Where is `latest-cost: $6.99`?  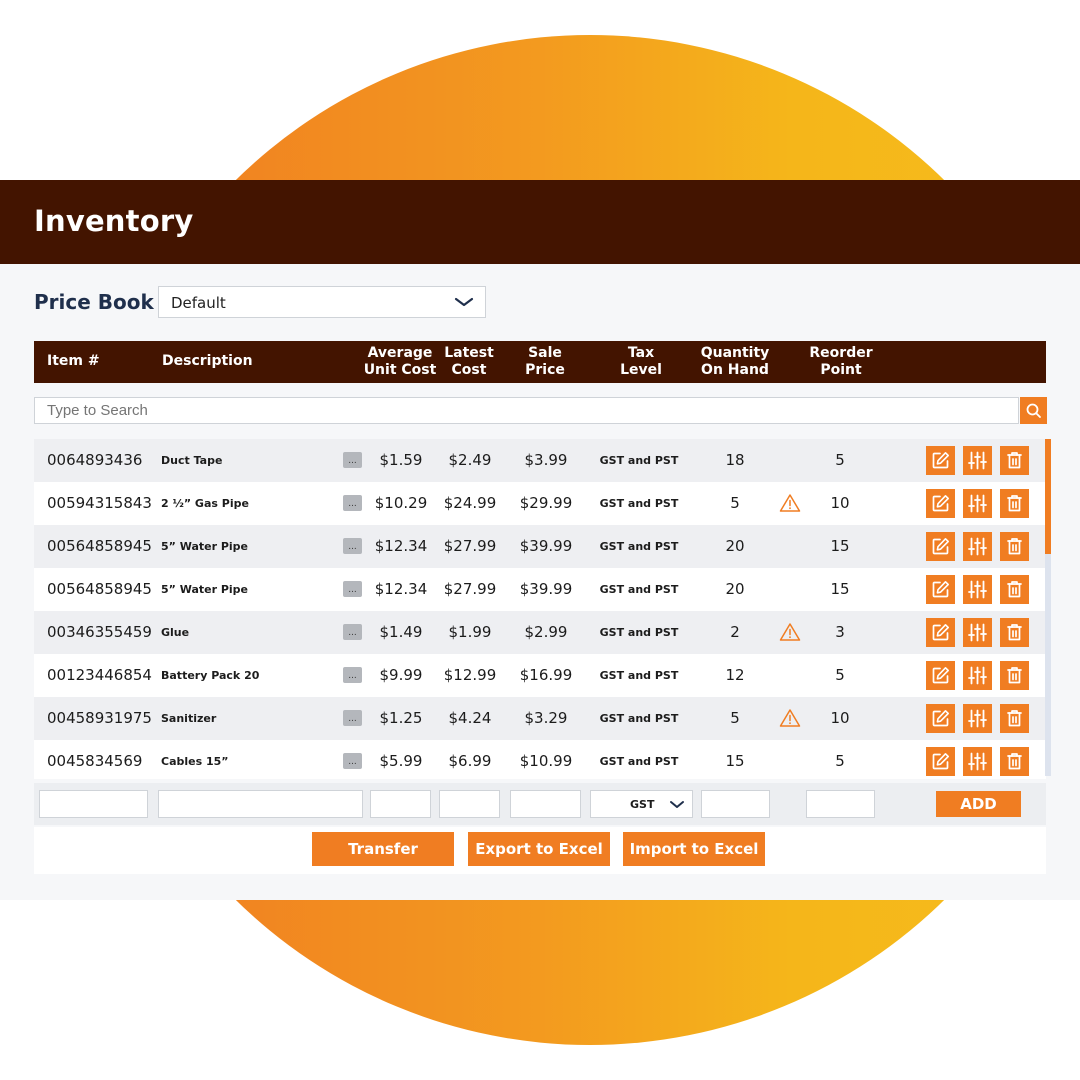
latest-cost: $6.99 is located at coordinates (470, 761).